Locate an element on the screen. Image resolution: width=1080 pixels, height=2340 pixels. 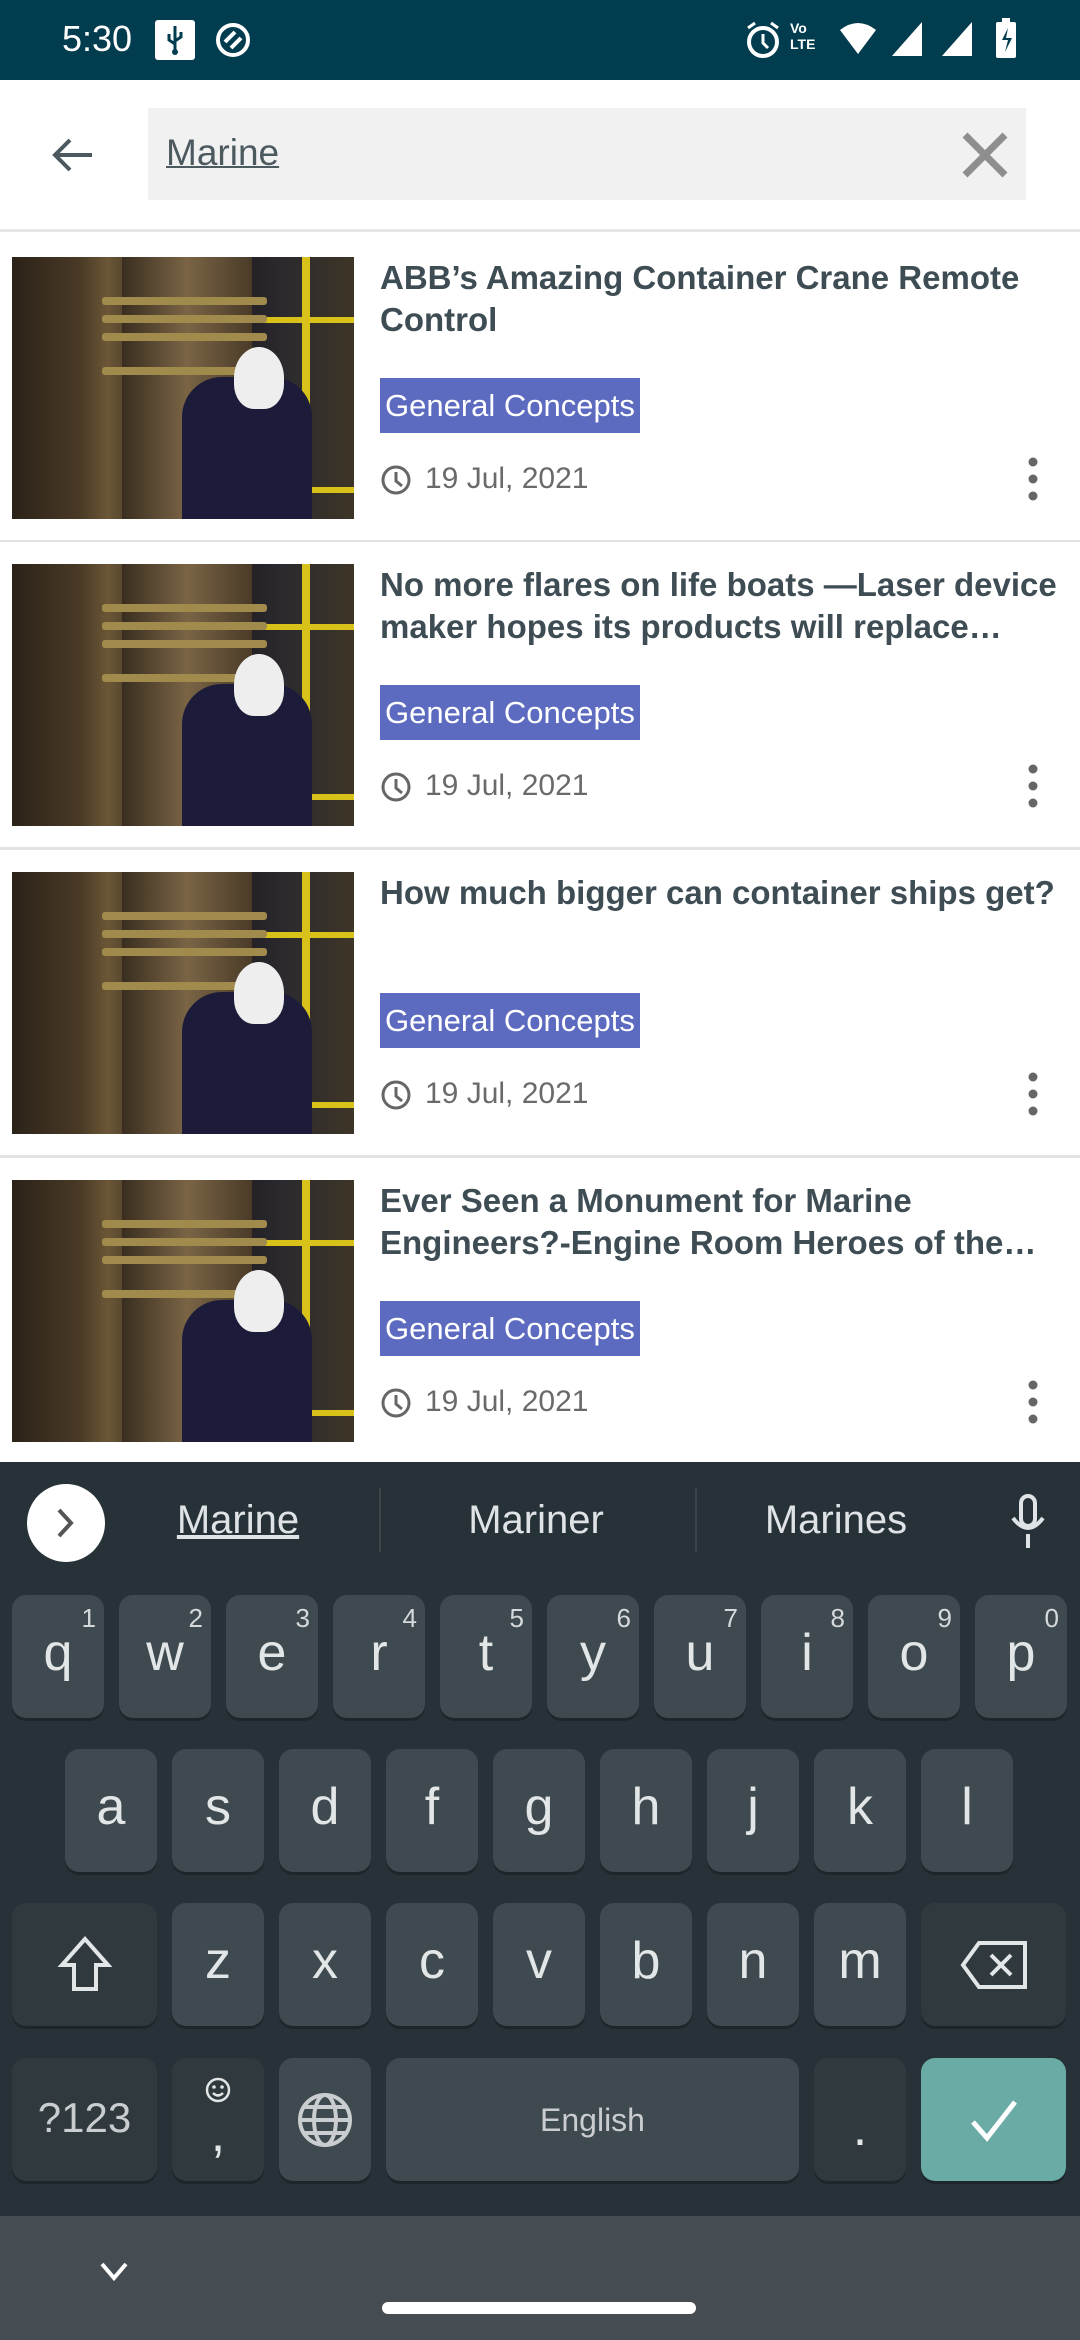
check-icon is located at coordinates (994, 2121).